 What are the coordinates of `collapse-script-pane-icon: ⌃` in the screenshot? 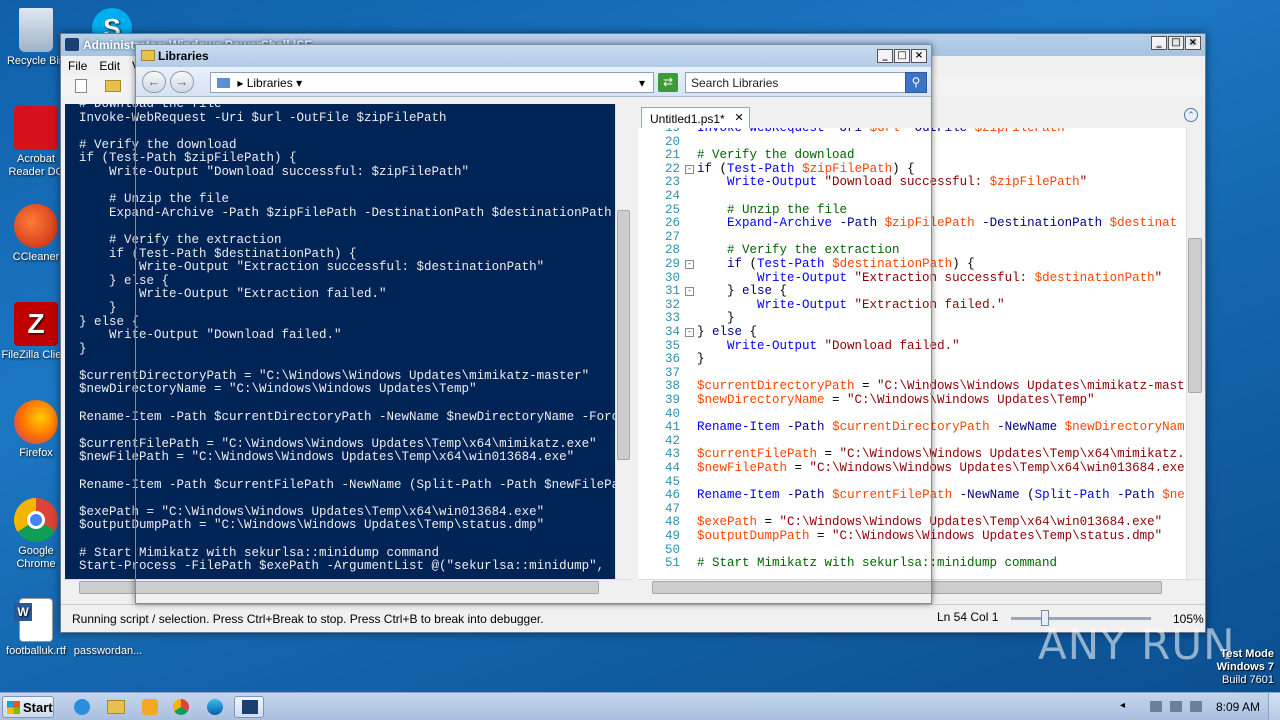 It's located at (1191, 115).